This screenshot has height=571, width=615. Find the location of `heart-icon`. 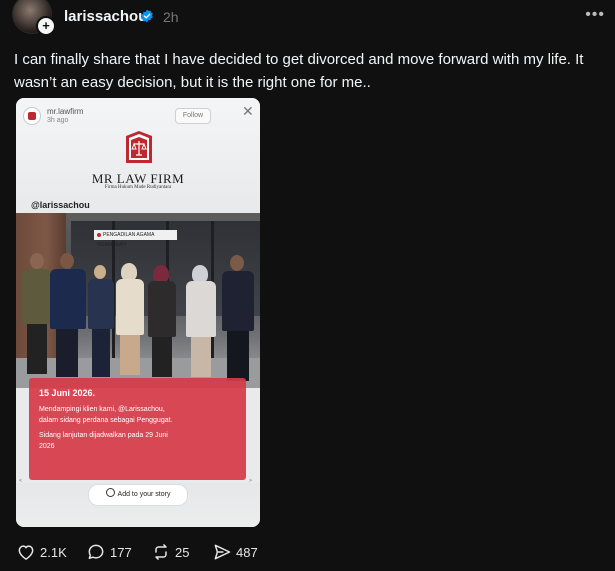

heart-icon is located at coordinates (26, 552).